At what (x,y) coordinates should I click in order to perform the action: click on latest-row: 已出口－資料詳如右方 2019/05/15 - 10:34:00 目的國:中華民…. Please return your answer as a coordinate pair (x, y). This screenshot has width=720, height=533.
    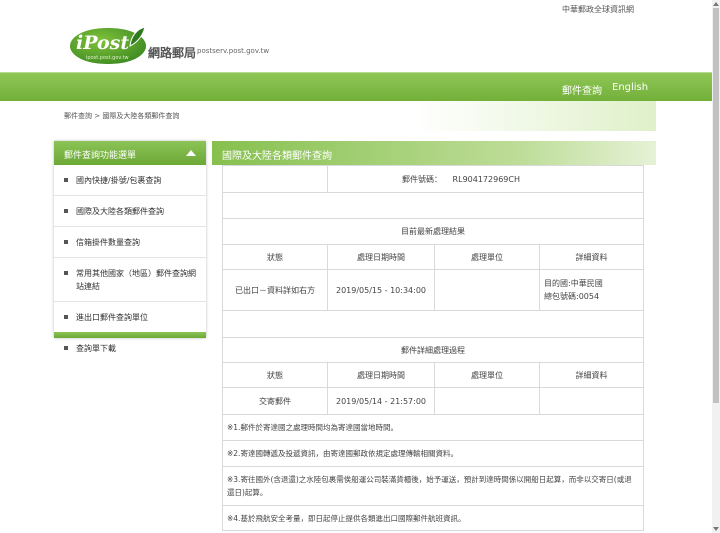
    Looking at the image, I should click on (433, 290).